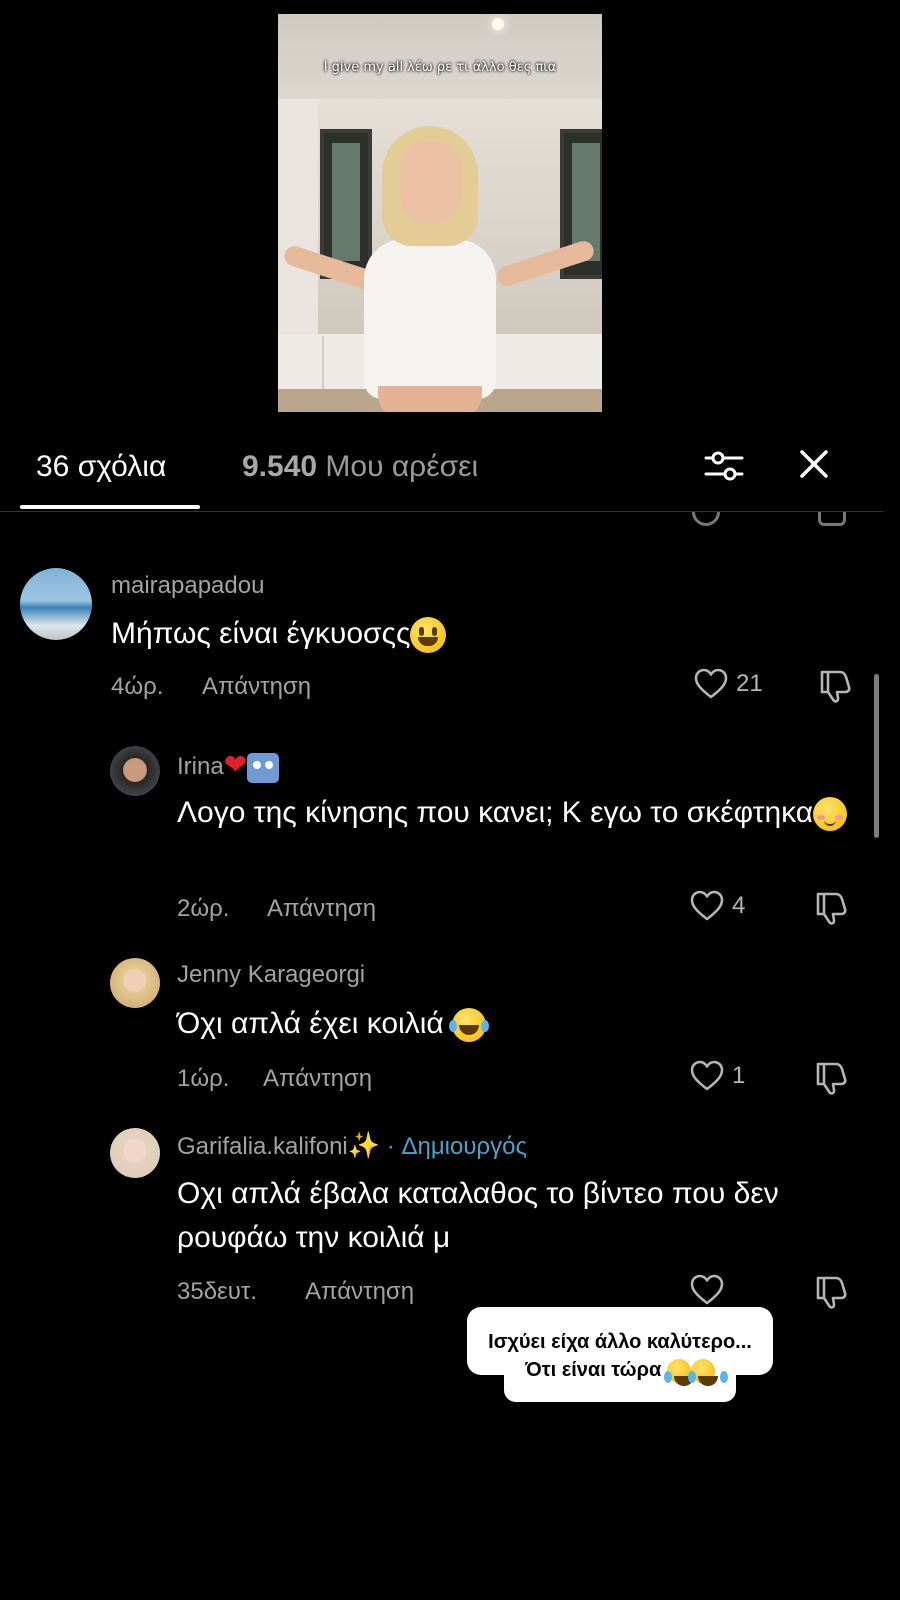 The image size is (900, 1600). What do you see at coordinates (261, 633) in the screenshot?
I see `comment-text-content: Μήπως είναι έγκυοσςς` at bounding box center [261, 633].